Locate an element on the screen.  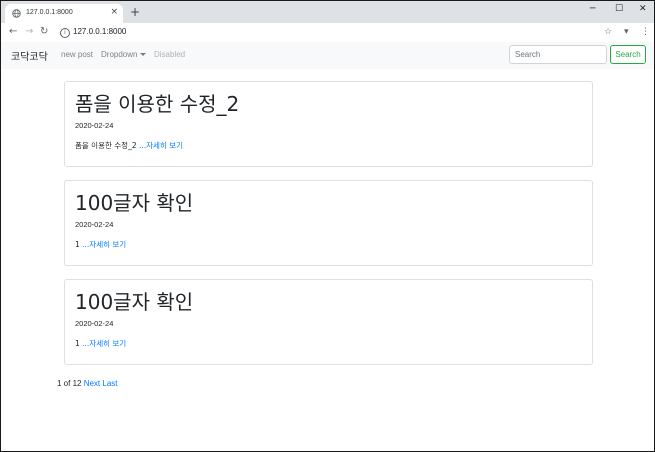
extension-icon: ▾ is located at coordinates (626, 32).